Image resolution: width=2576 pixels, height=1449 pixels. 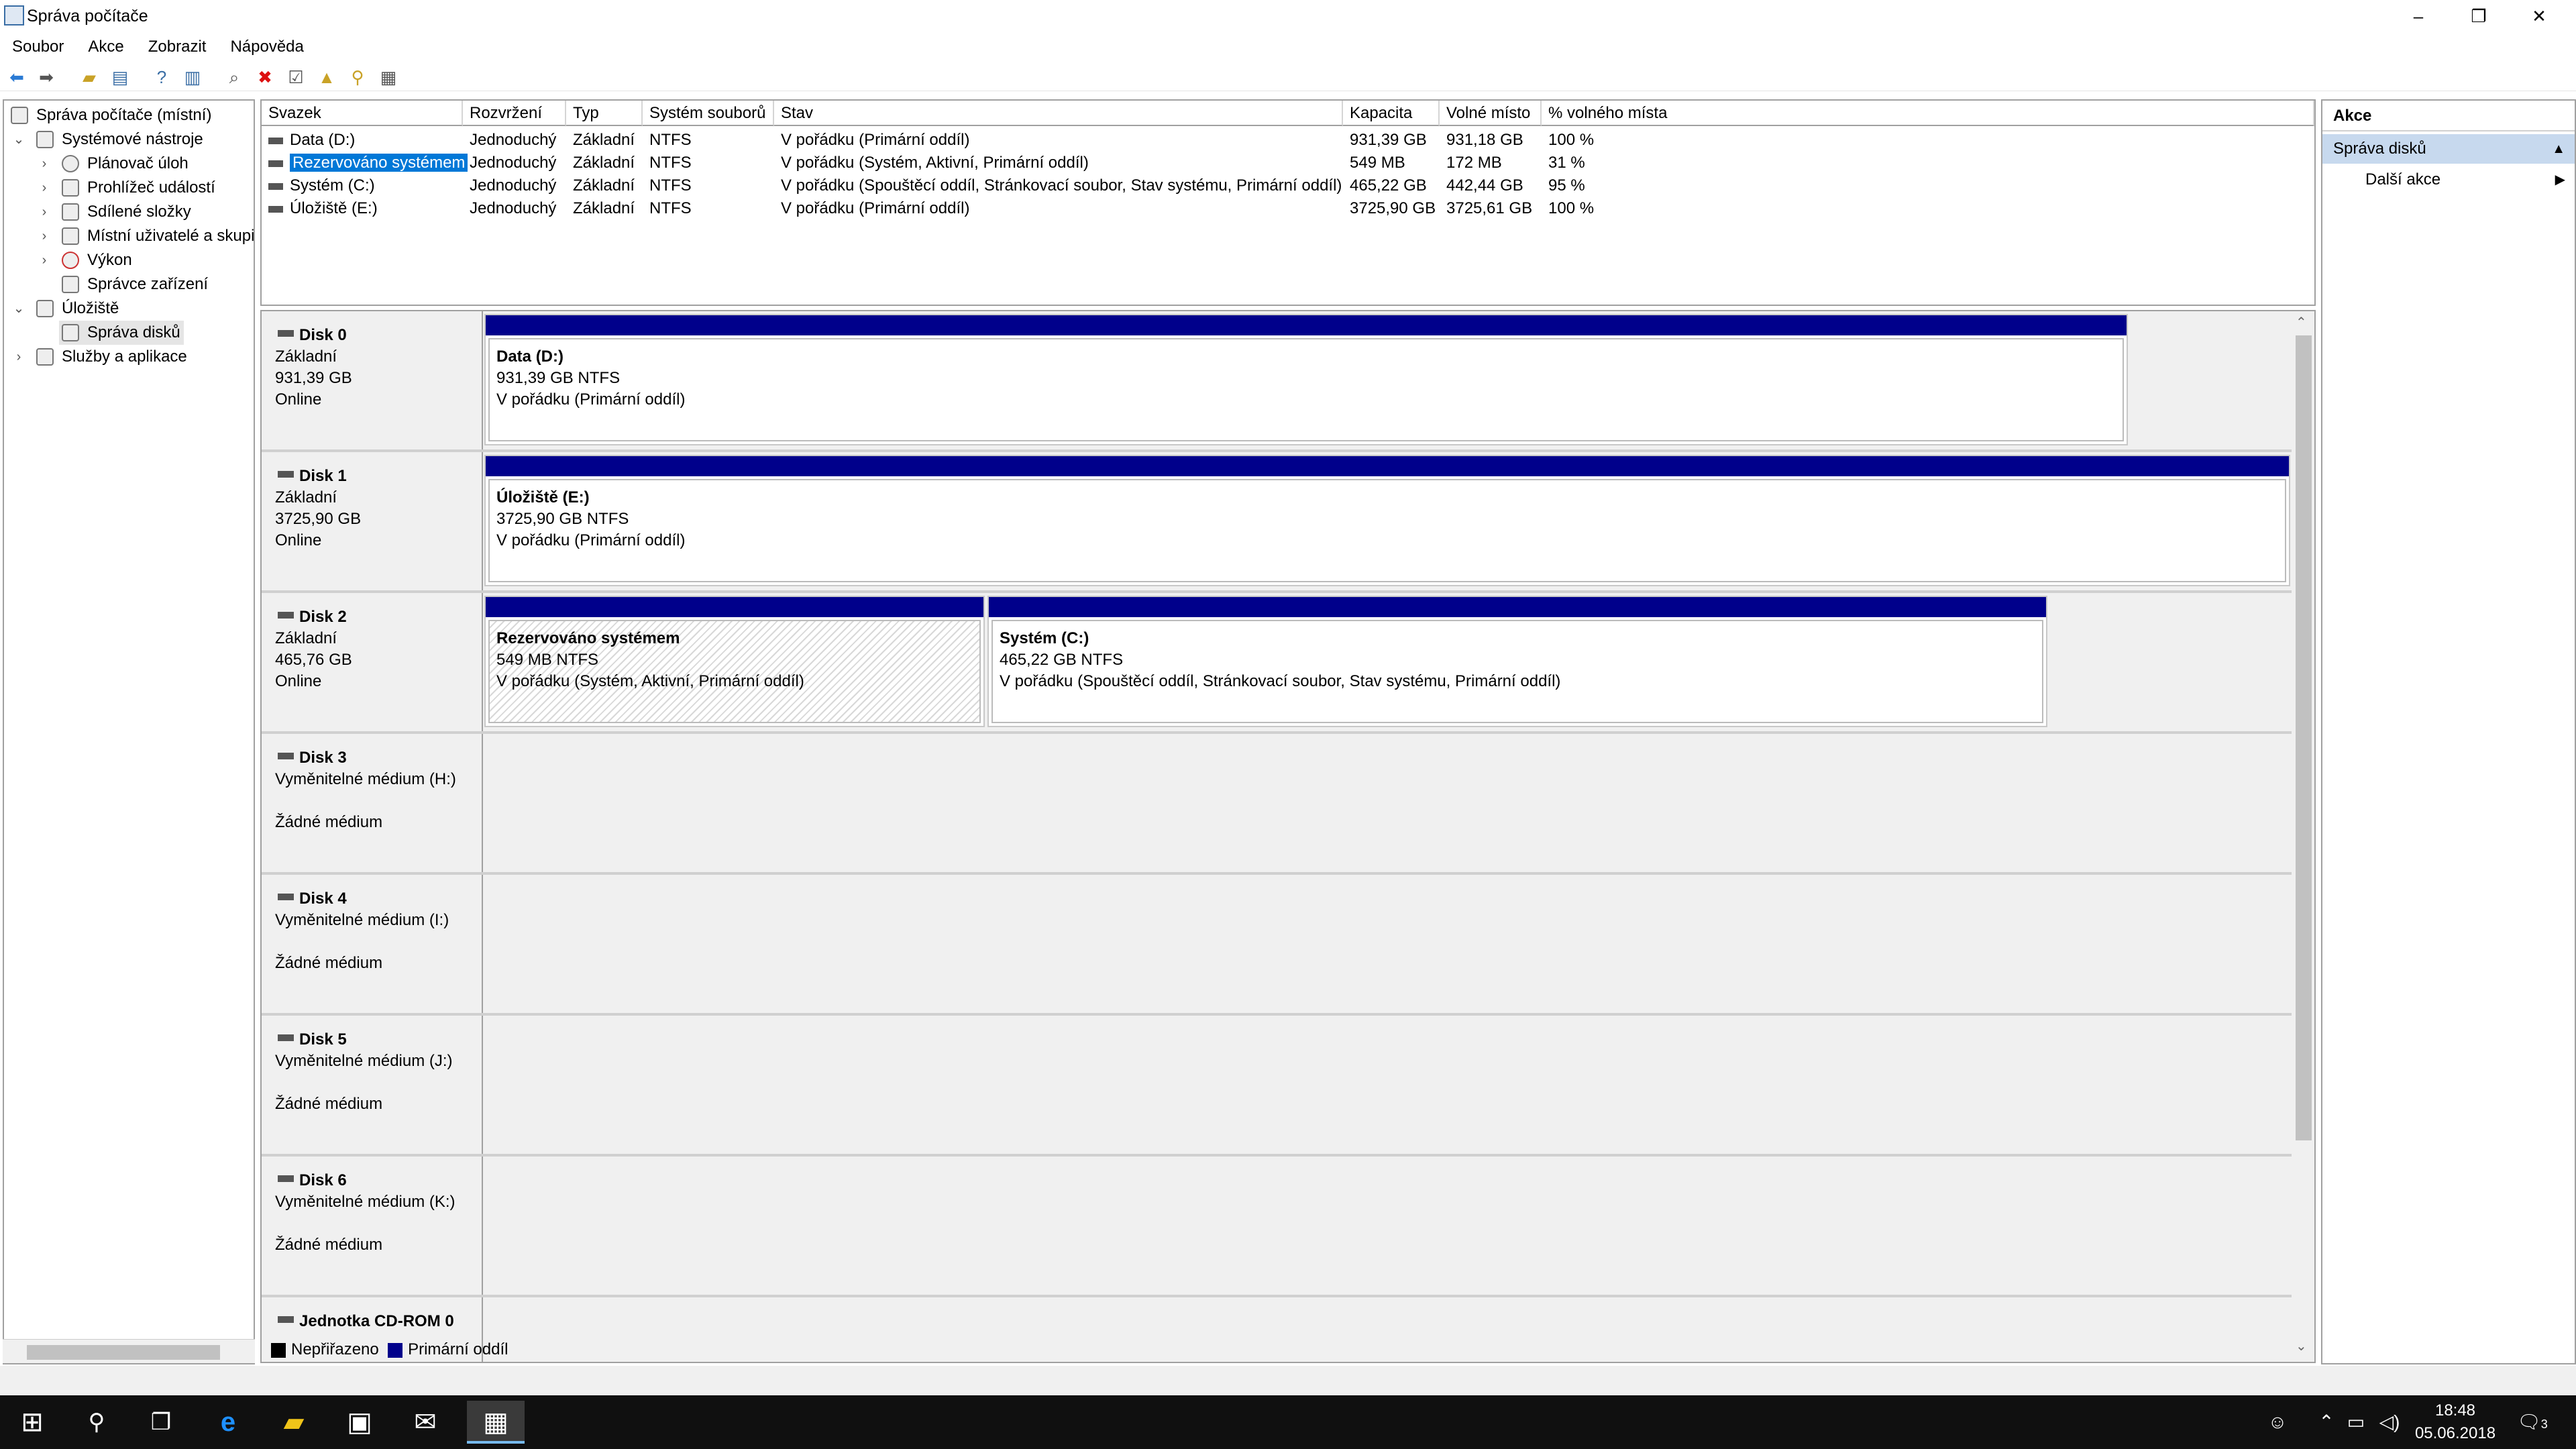 I want to click on people-icon: ☺, so click(x=2277, y=1422).